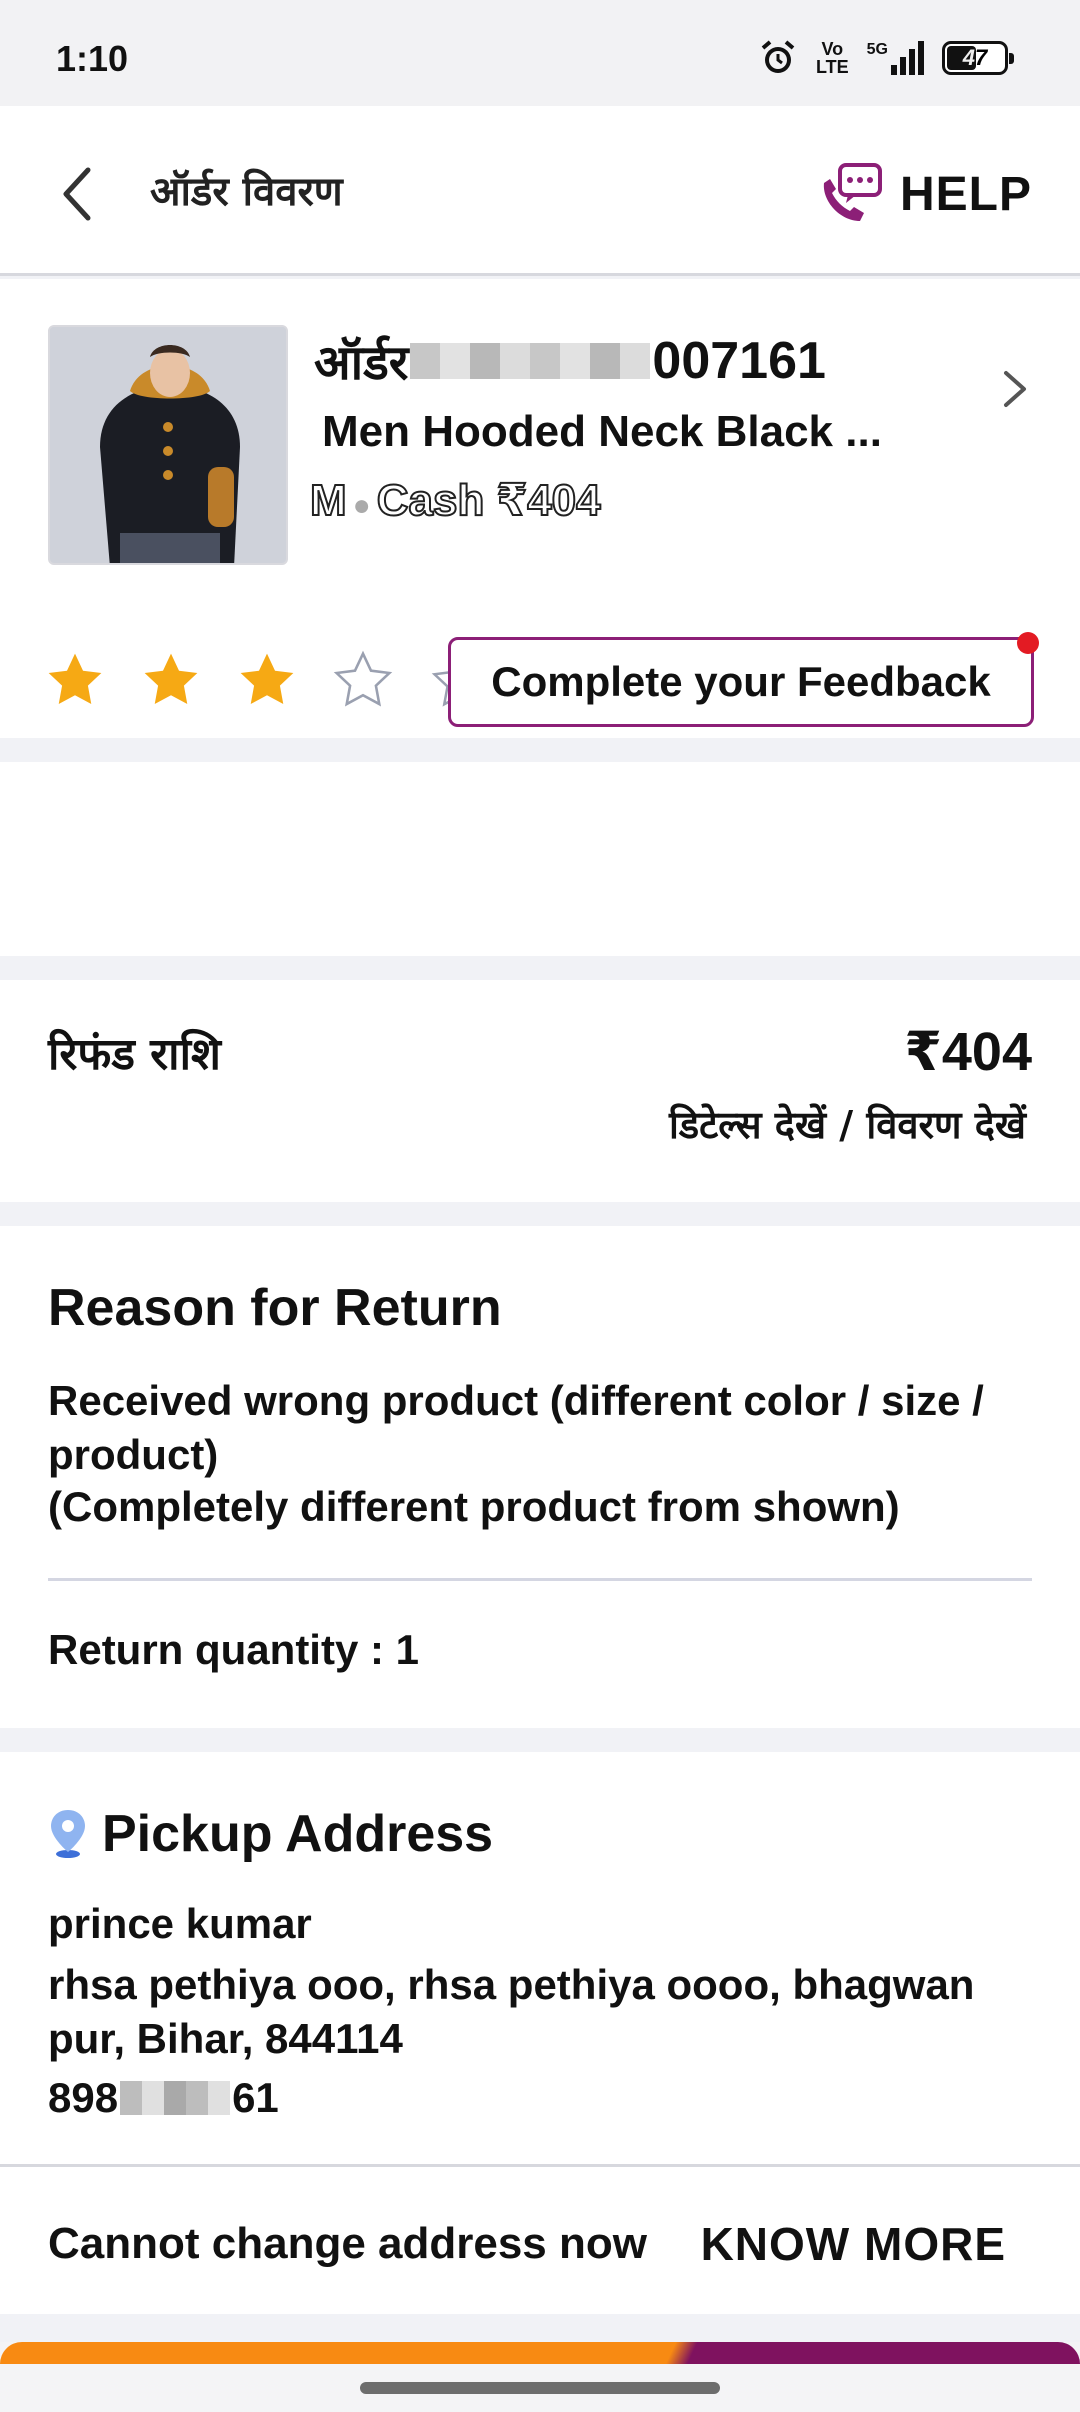  I want to click on back-button, so click(86, 194).